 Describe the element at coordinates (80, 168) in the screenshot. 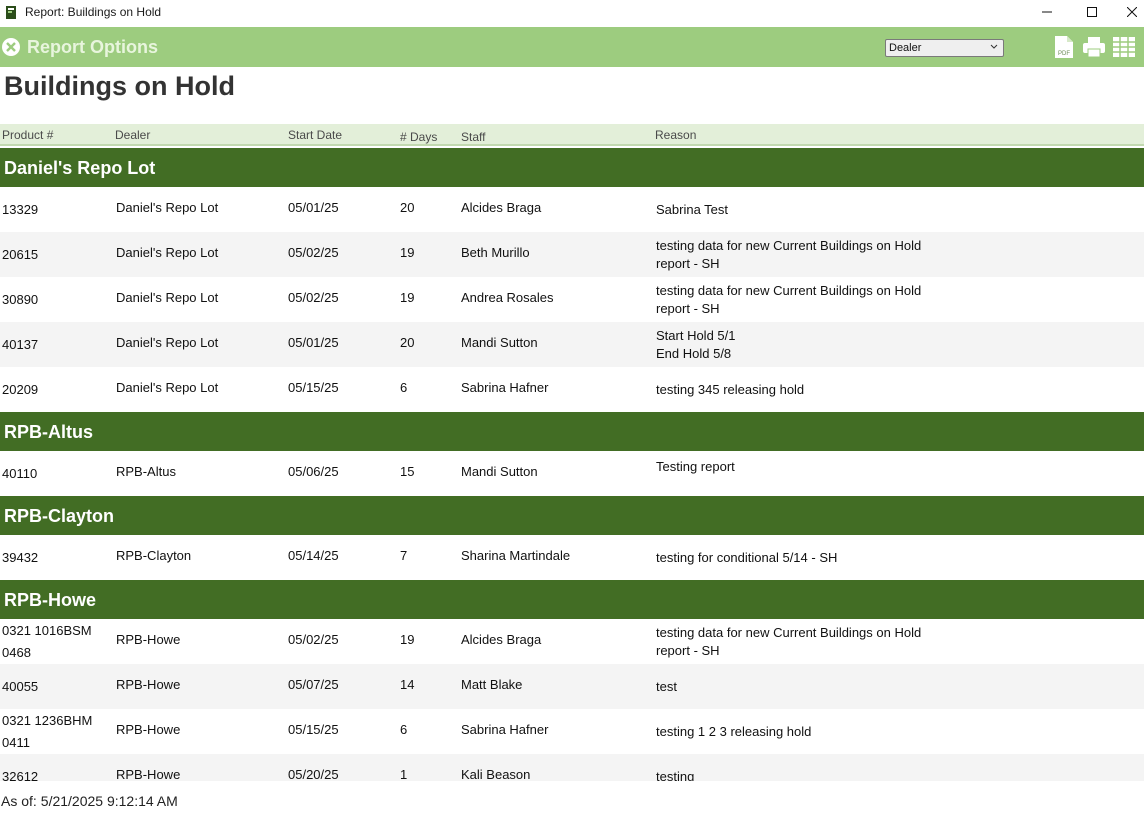

I see `group-header-label: Daniel's Repo Lot` at that location.